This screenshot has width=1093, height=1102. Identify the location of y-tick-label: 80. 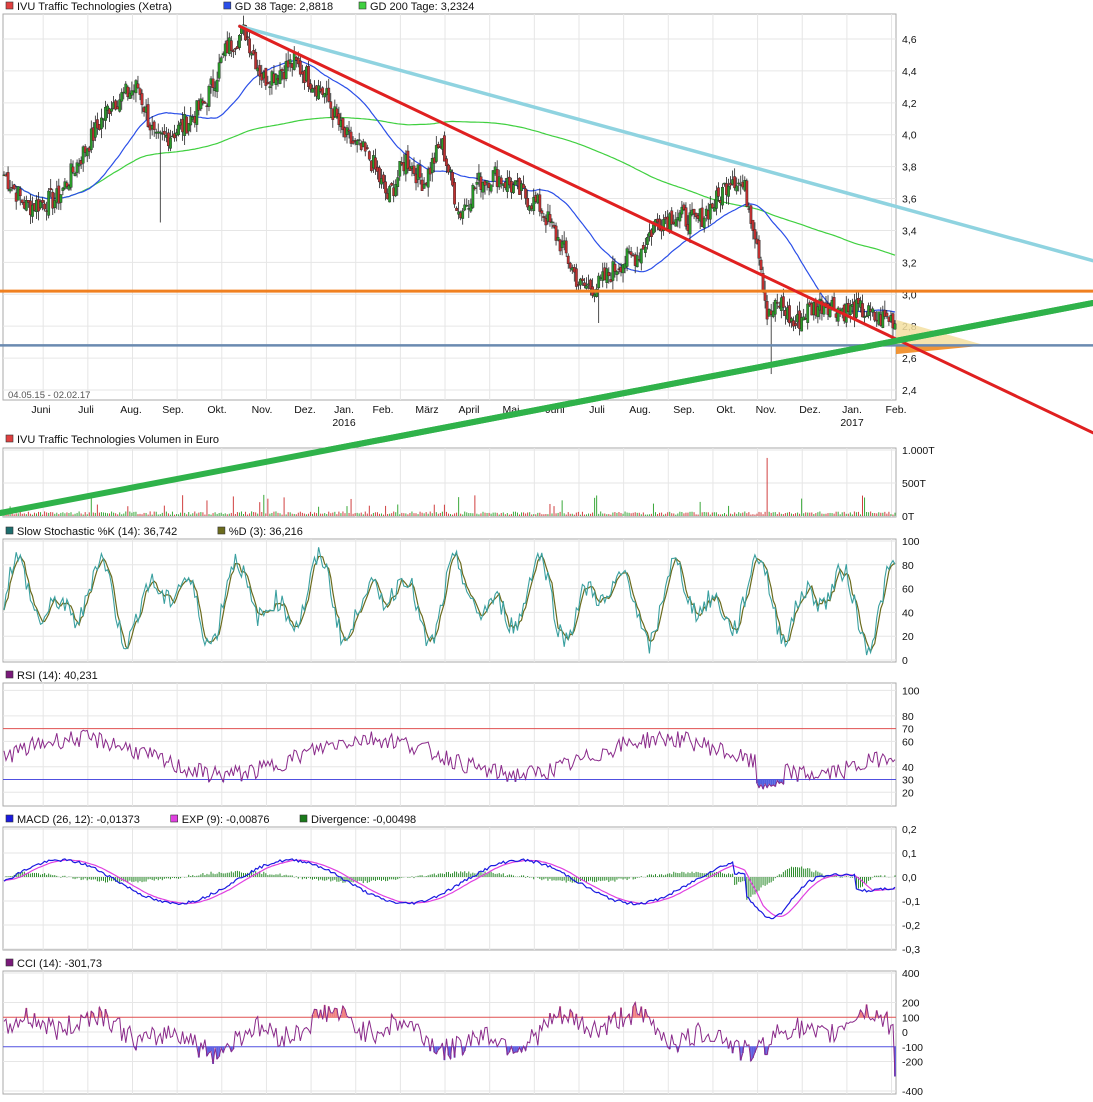
(908, 566).